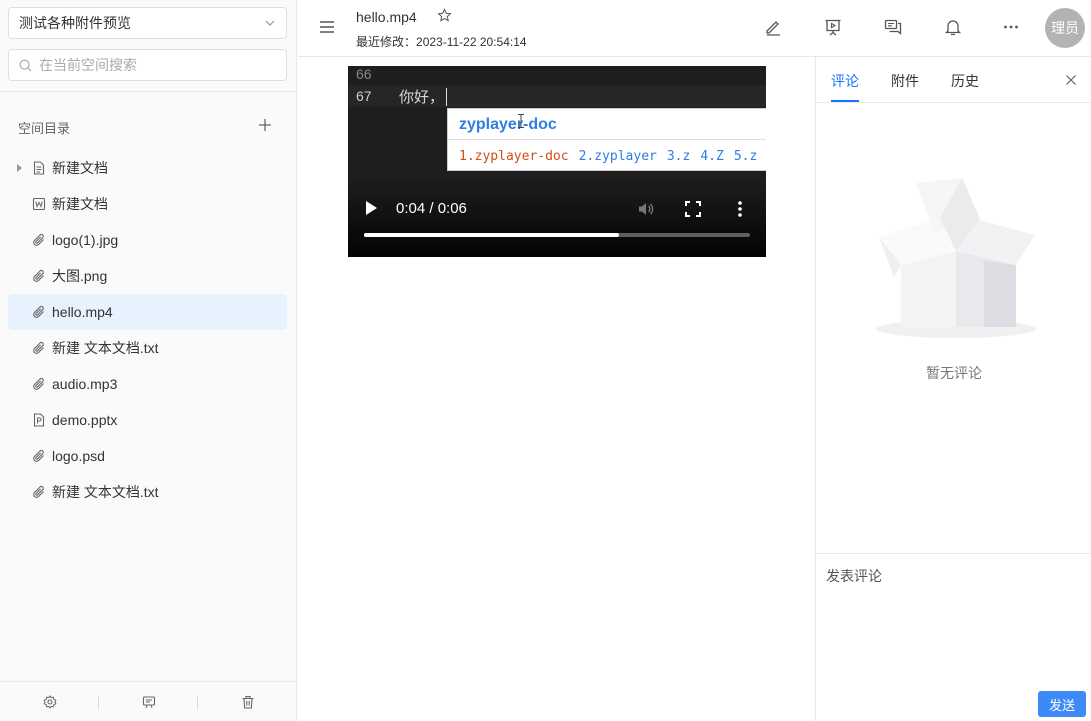  Describe the element at coordinates (693, 209) in the screenshot. I see `fullscreen-icon` at that location.